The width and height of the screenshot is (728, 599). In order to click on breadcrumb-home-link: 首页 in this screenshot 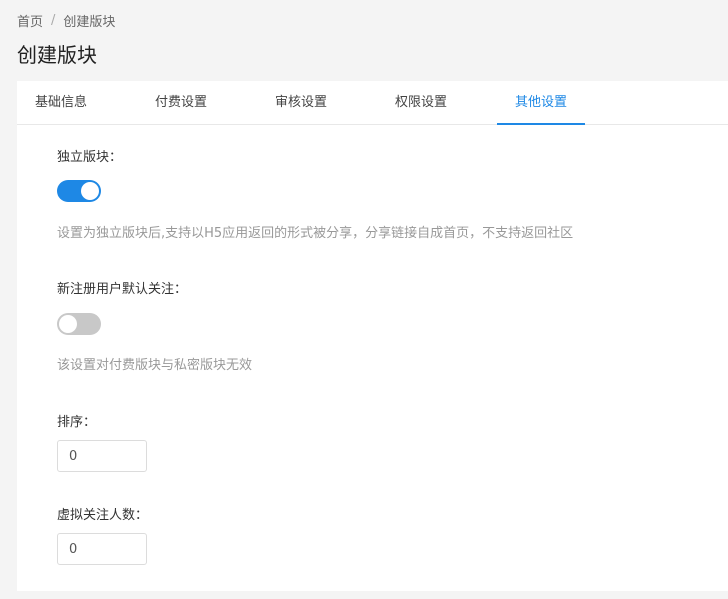, I will do `click(30, 20)`.